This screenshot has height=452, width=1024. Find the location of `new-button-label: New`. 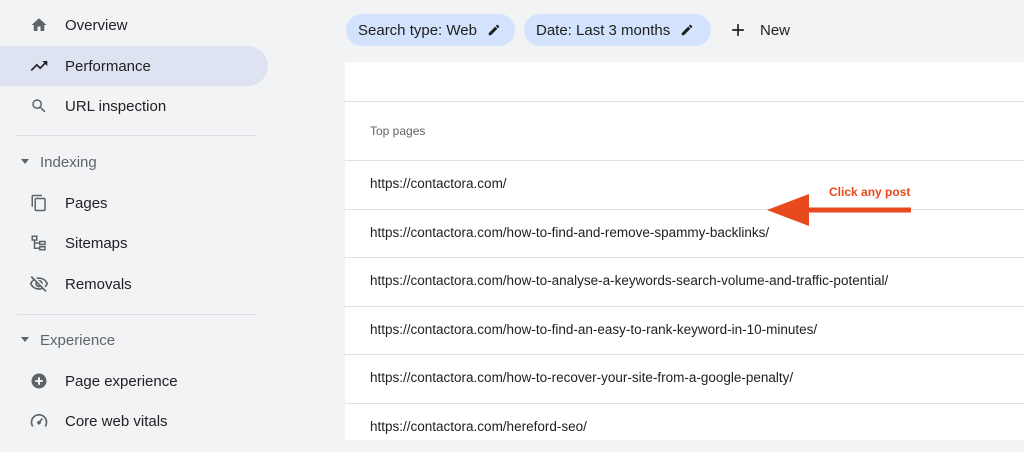

new-button-label: New is located at coordinates (775, 30).